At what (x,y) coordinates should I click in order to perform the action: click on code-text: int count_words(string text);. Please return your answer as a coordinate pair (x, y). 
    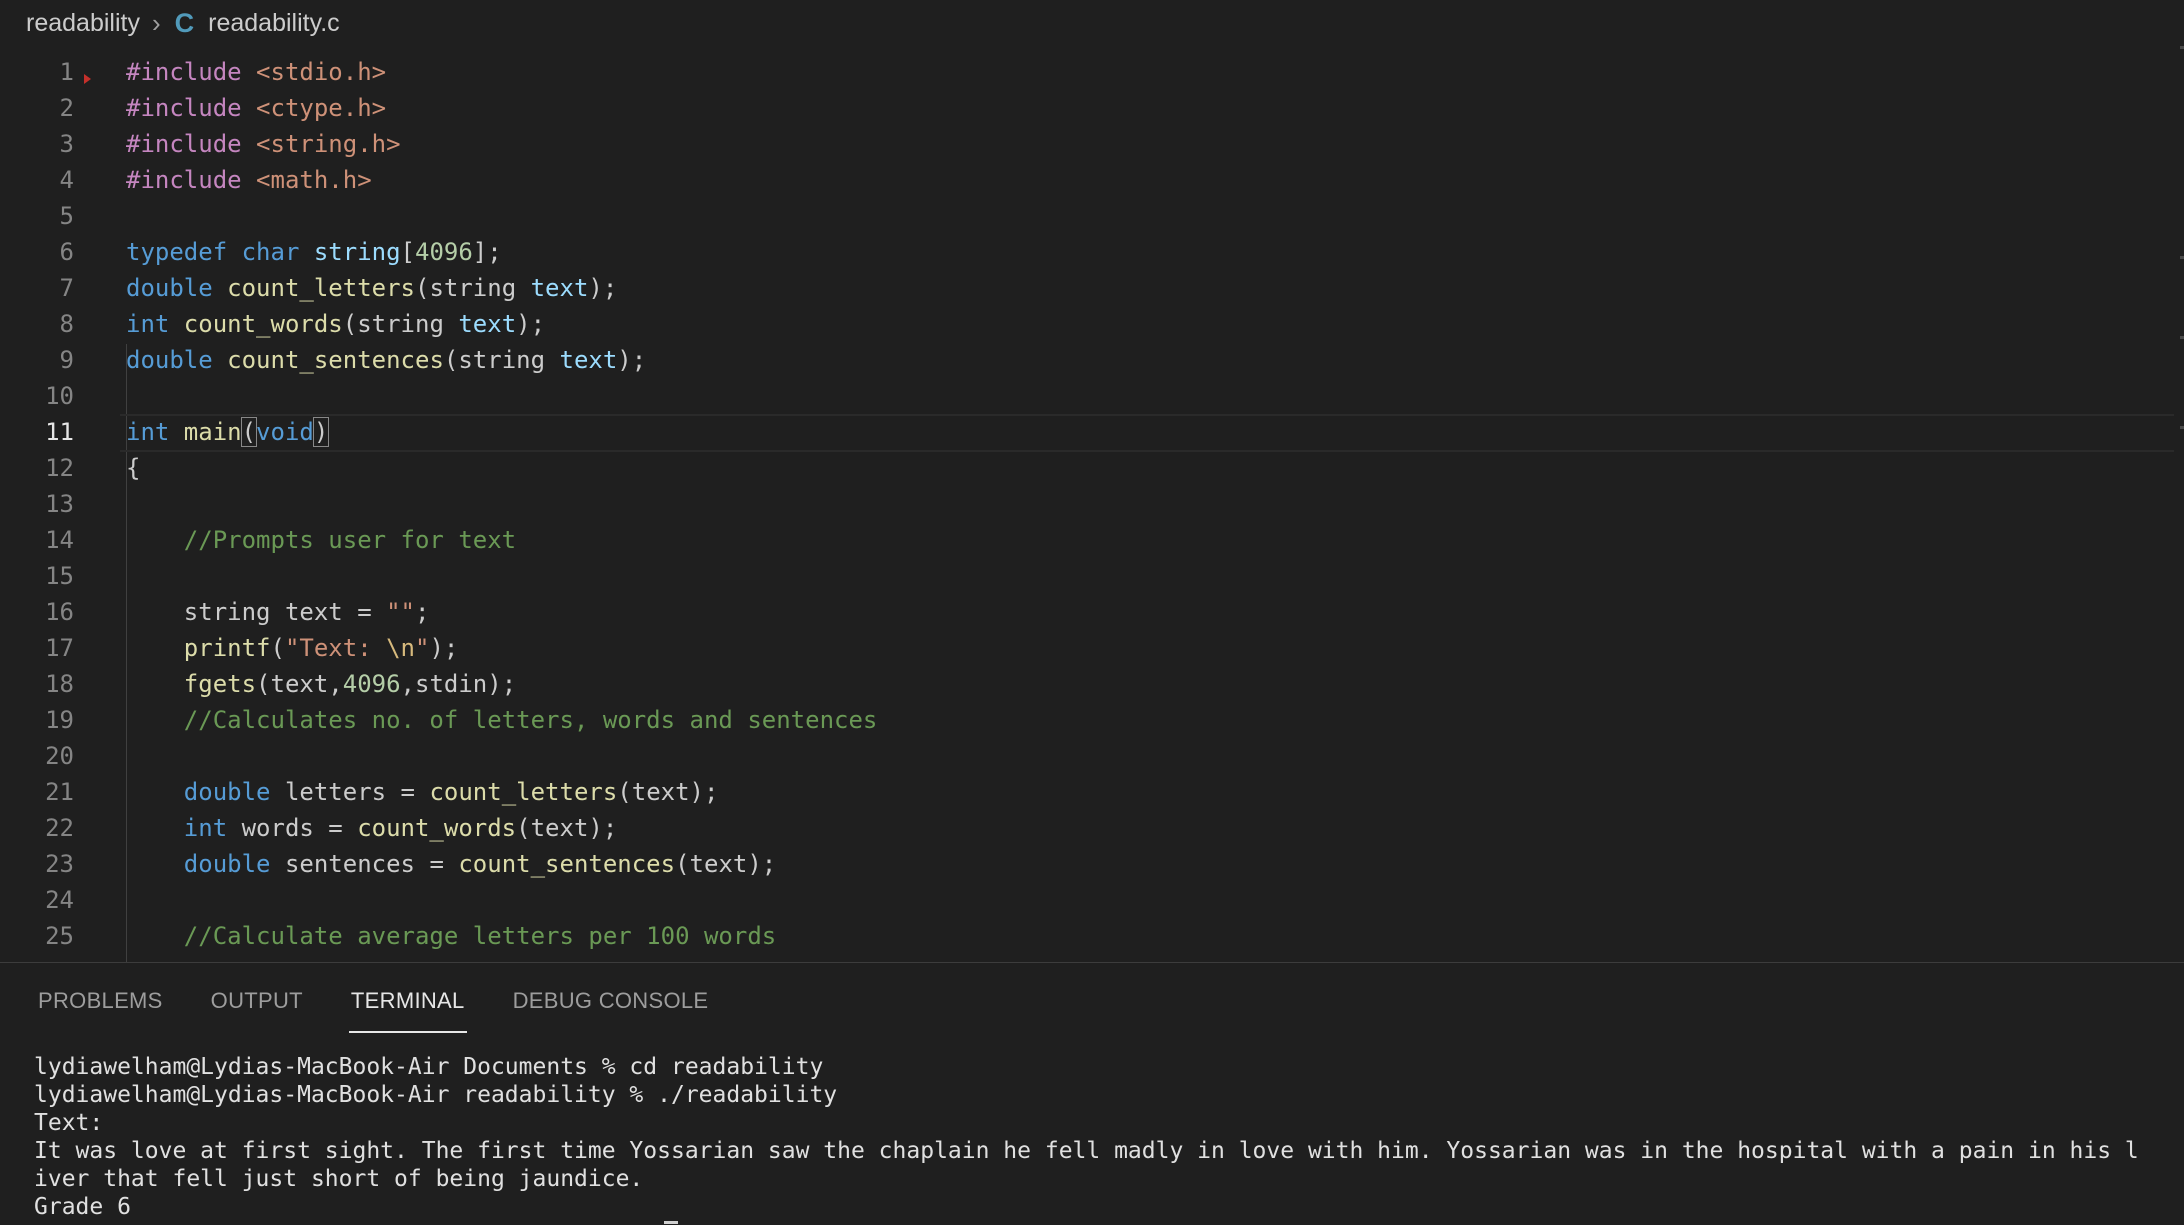
    Looking at the image, I should click on (335, 324).